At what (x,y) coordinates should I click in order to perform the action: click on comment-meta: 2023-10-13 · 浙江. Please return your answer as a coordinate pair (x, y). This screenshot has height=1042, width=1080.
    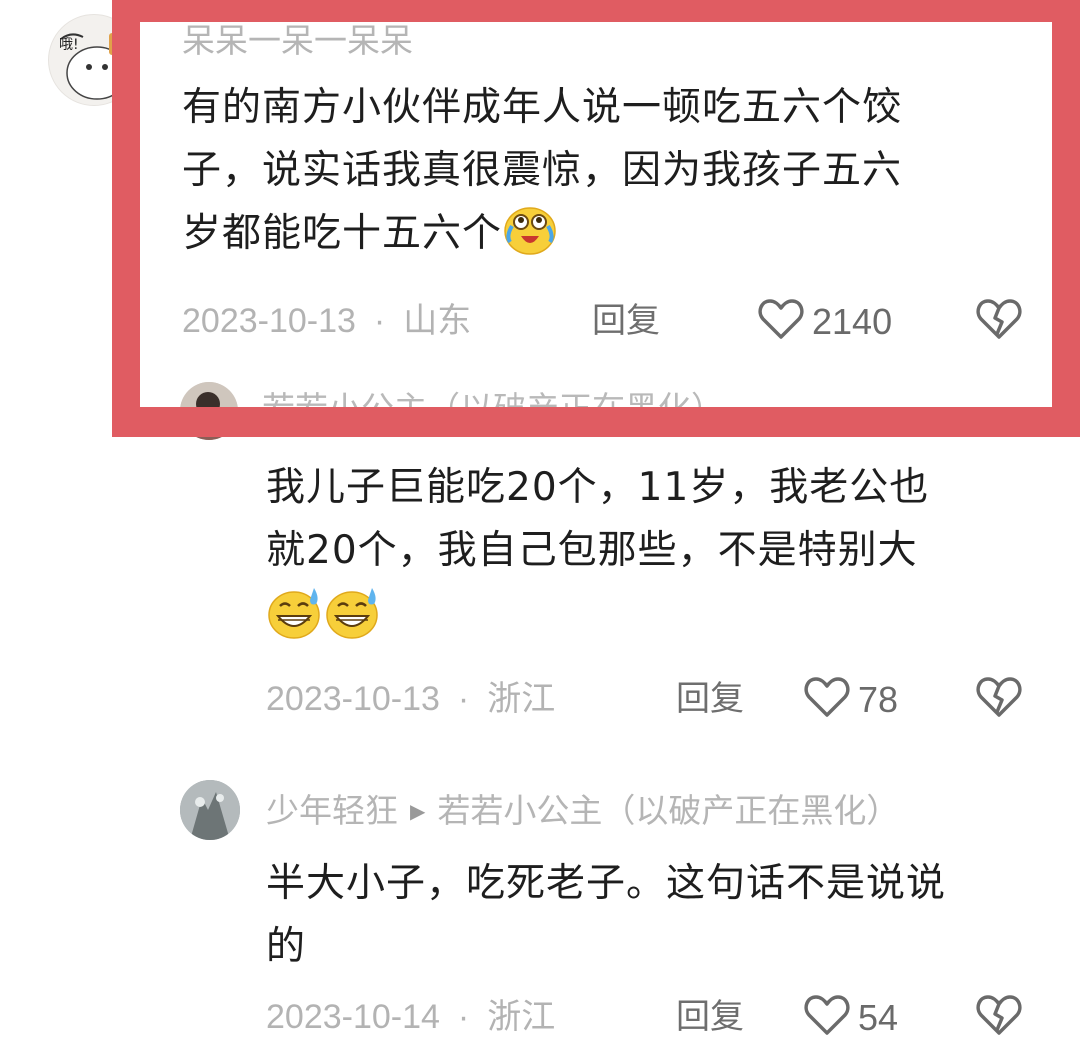
    Looking at the image, I should click on (410, 699).